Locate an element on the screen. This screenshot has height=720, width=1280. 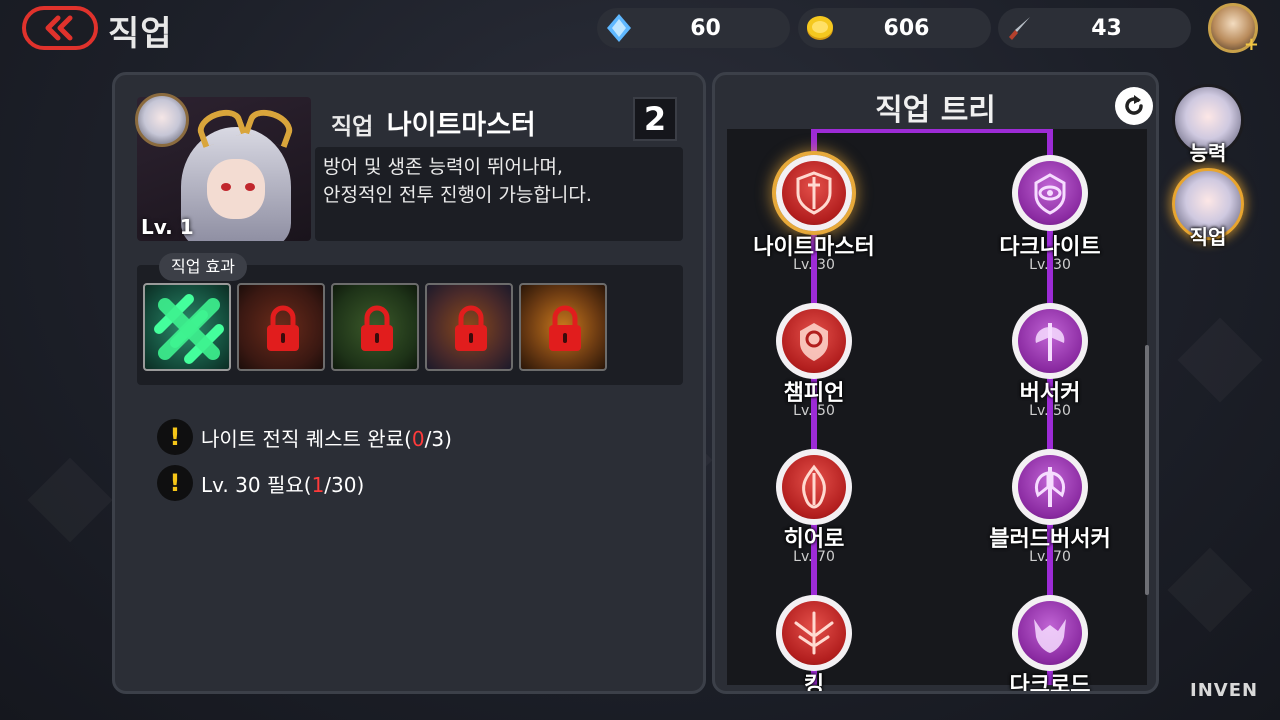
job-node-label: 다크로드 is located at coordinates (1050, 683).